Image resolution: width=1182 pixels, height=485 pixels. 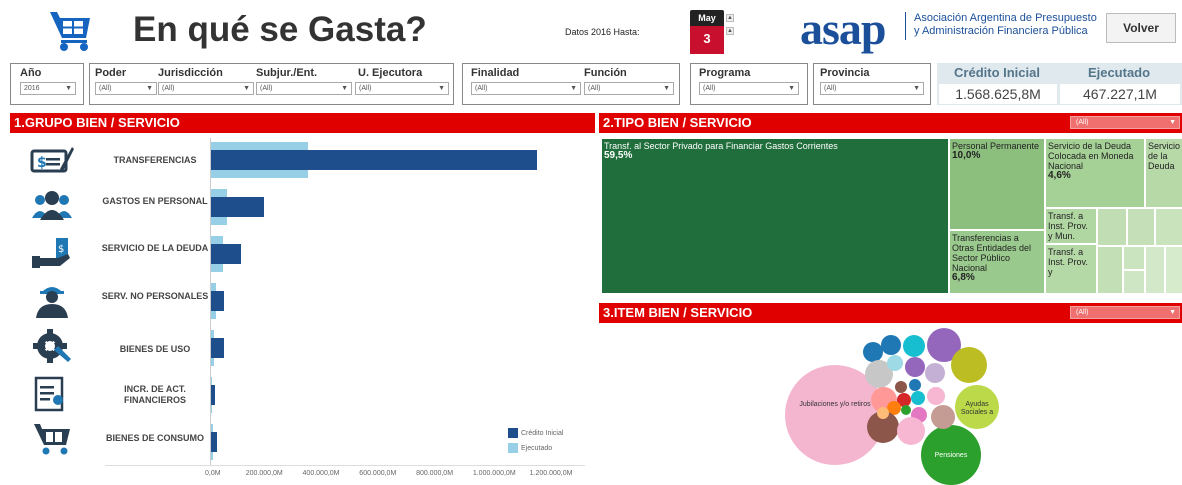 What do you see at coordinates (1163, 173) in the screenshot?
I see `treemap-cell: Servicio de la Deuda` at bounding box center [1163, 173].